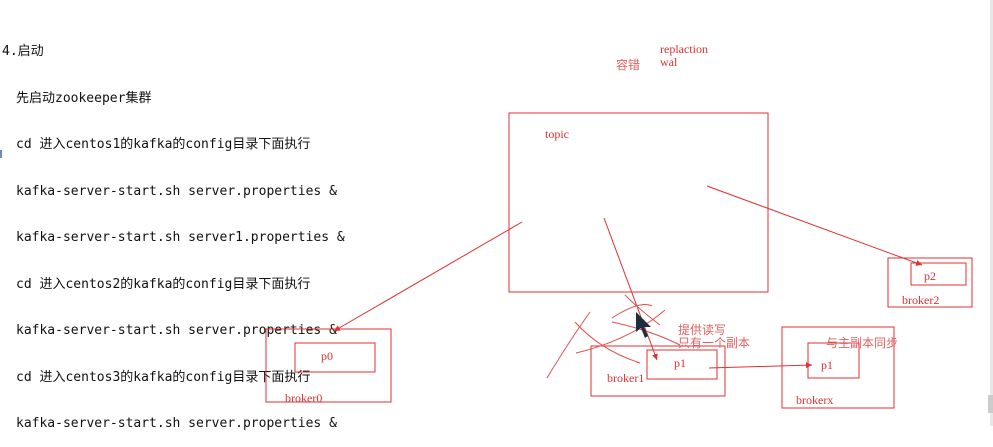  Describe the element at coordinates (920, 300) in the screenshot. I see `broker2-label: broker2` at that location.